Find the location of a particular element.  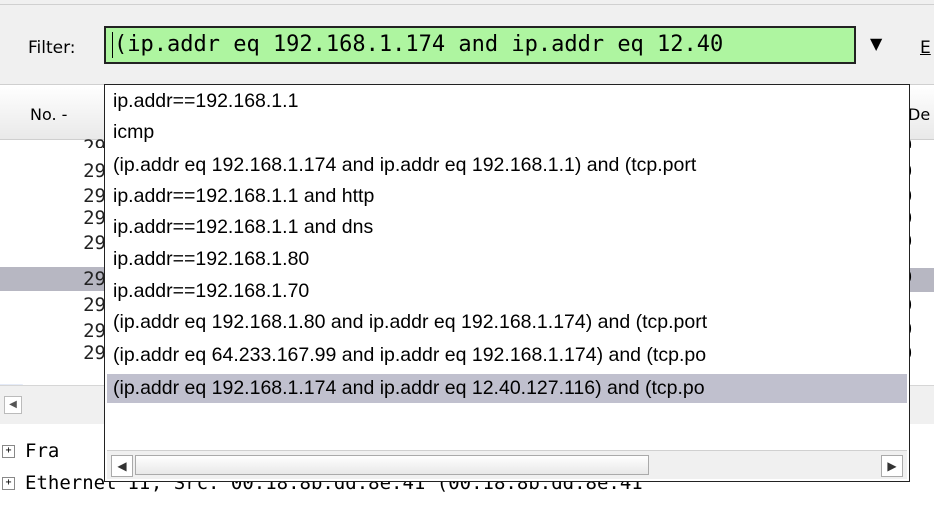

column-header-no: No. - is located at coordinates (48, 114).